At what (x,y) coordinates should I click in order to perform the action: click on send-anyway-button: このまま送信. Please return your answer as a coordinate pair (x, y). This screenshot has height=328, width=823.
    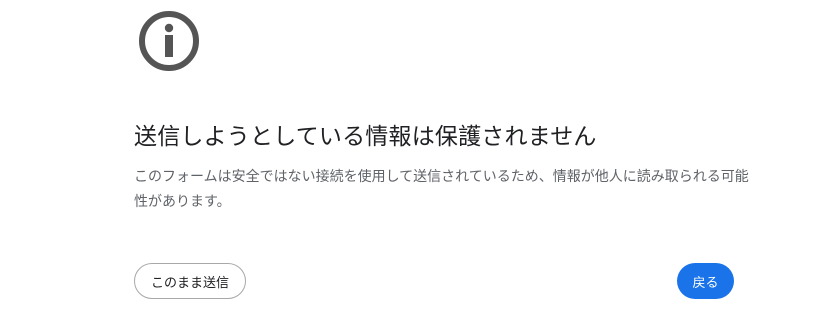
    Looking at the image, I should click on (190, 281).